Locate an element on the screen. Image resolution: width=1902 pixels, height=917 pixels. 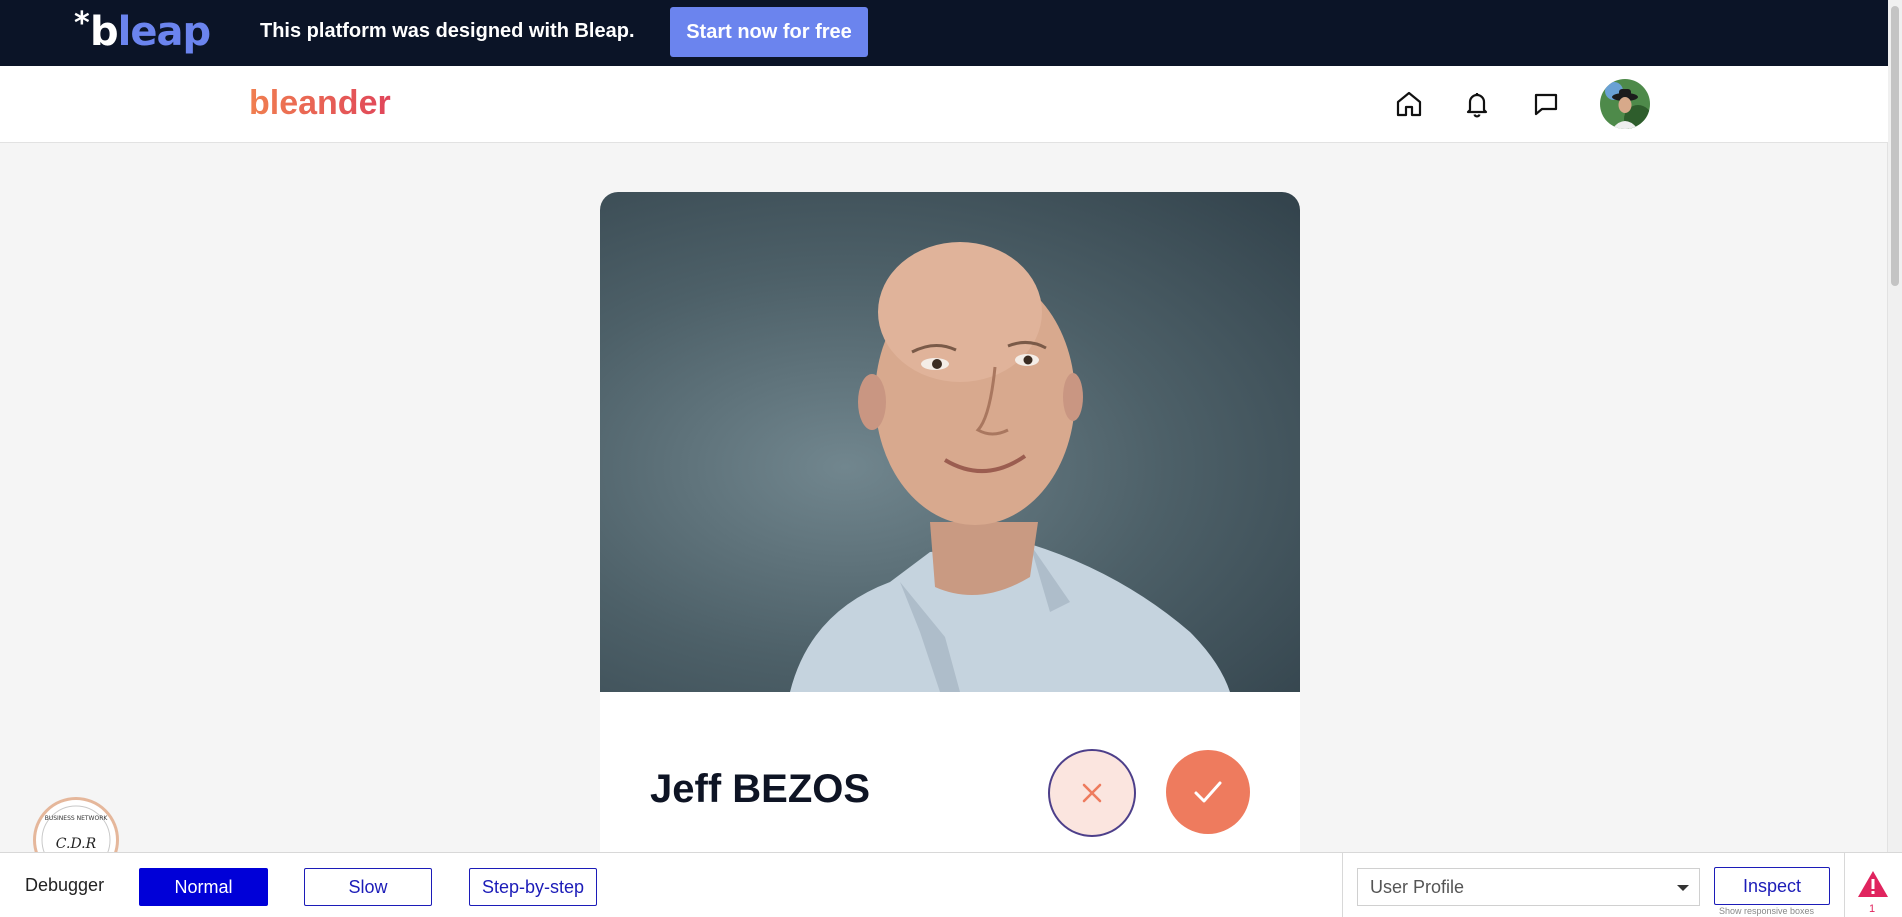
debugger-label: Debugger is located at coordinates (65, 885).